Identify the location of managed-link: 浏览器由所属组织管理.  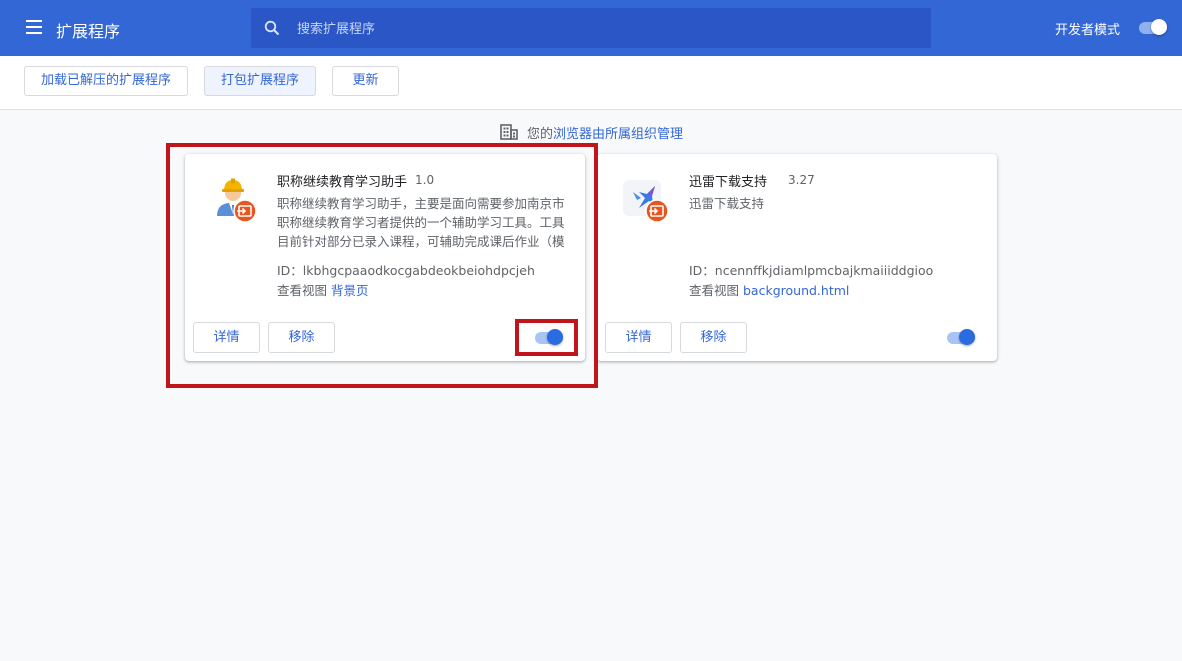
(618, 134).